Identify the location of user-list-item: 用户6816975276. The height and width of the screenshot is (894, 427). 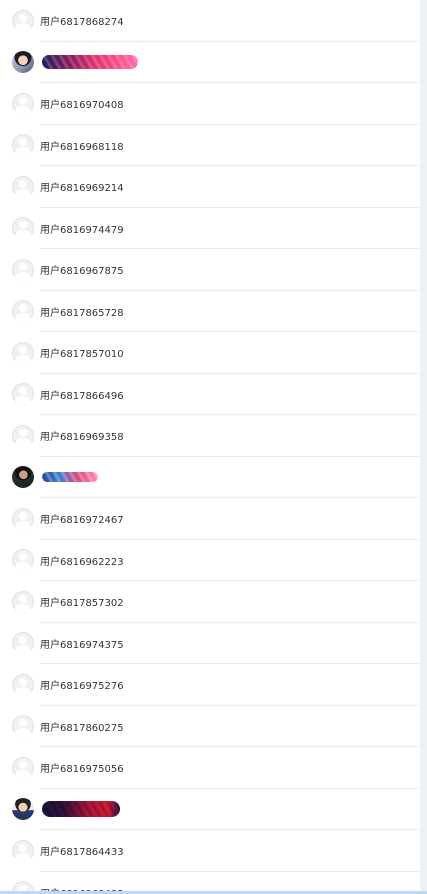
(210, 685).